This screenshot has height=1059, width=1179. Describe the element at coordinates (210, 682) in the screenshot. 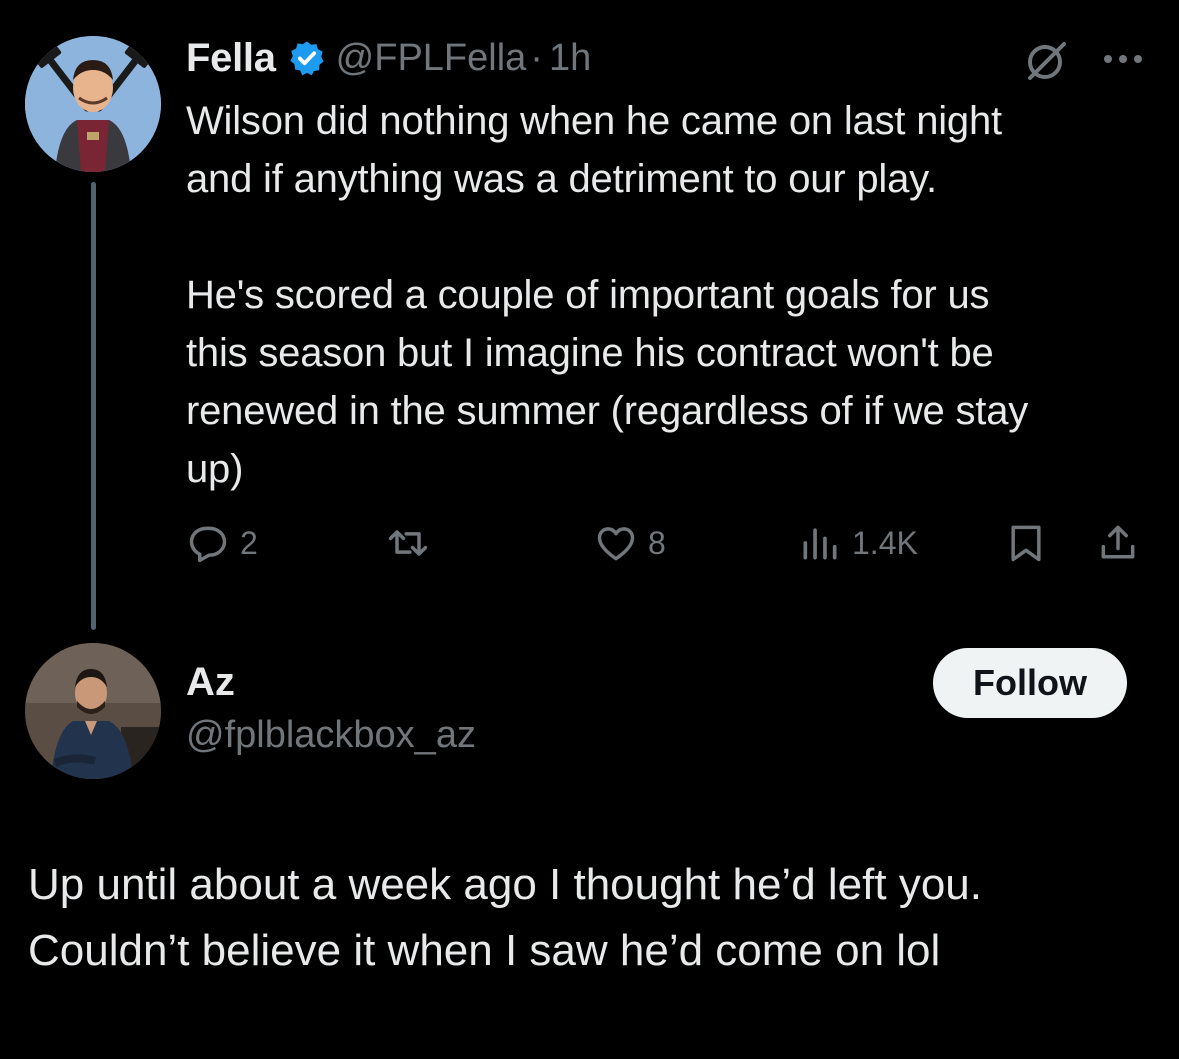

I see `display-name-az: Az` at that location.